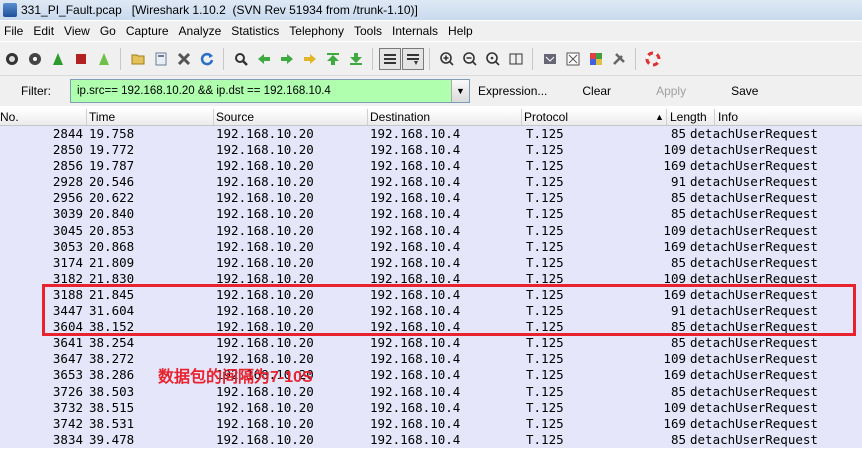 This screenshot has width=862, height=449. I want to click on zoom-out-icon, so click(470, 59).